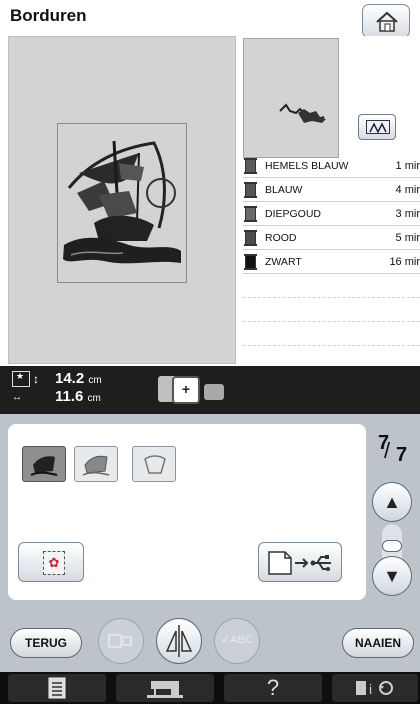 The width and height of the screenshot is (420, 704). I want to click on settings-button: i, so click(375, 688).